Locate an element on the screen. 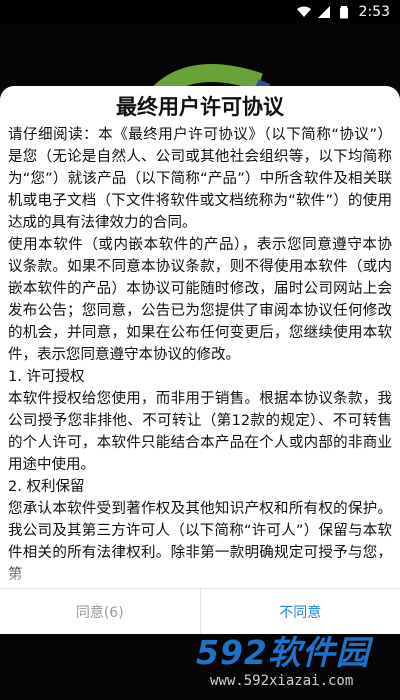 The image size is (400, 700). license-section-heading: 2. 权利保留 is located at coordinates (46, 487).